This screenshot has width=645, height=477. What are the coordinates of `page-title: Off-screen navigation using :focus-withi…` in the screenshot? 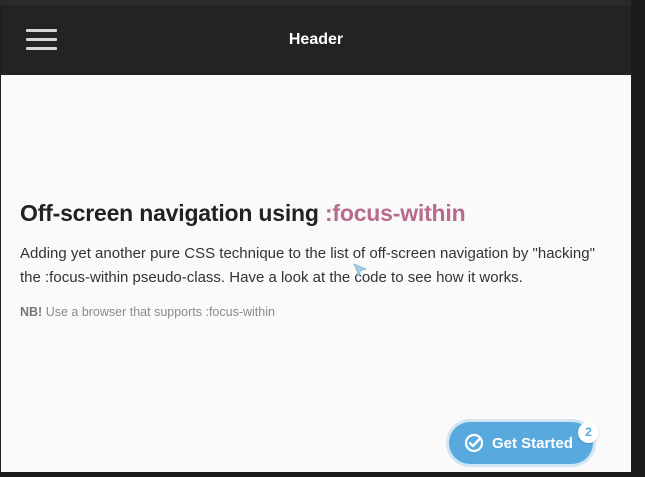 It's located at (310, 213).